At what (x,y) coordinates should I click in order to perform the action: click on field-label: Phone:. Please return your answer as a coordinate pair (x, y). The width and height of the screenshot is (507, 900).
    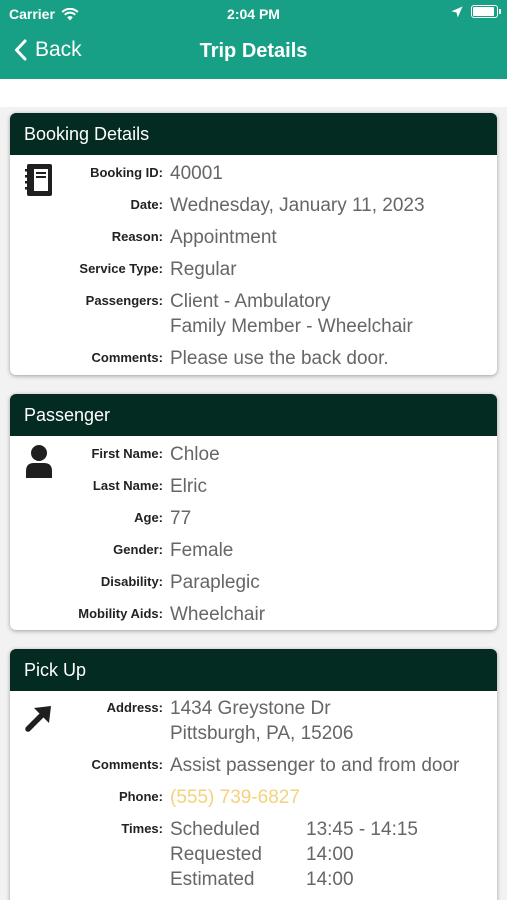
    Looking at the image, I should click on (140, 796).